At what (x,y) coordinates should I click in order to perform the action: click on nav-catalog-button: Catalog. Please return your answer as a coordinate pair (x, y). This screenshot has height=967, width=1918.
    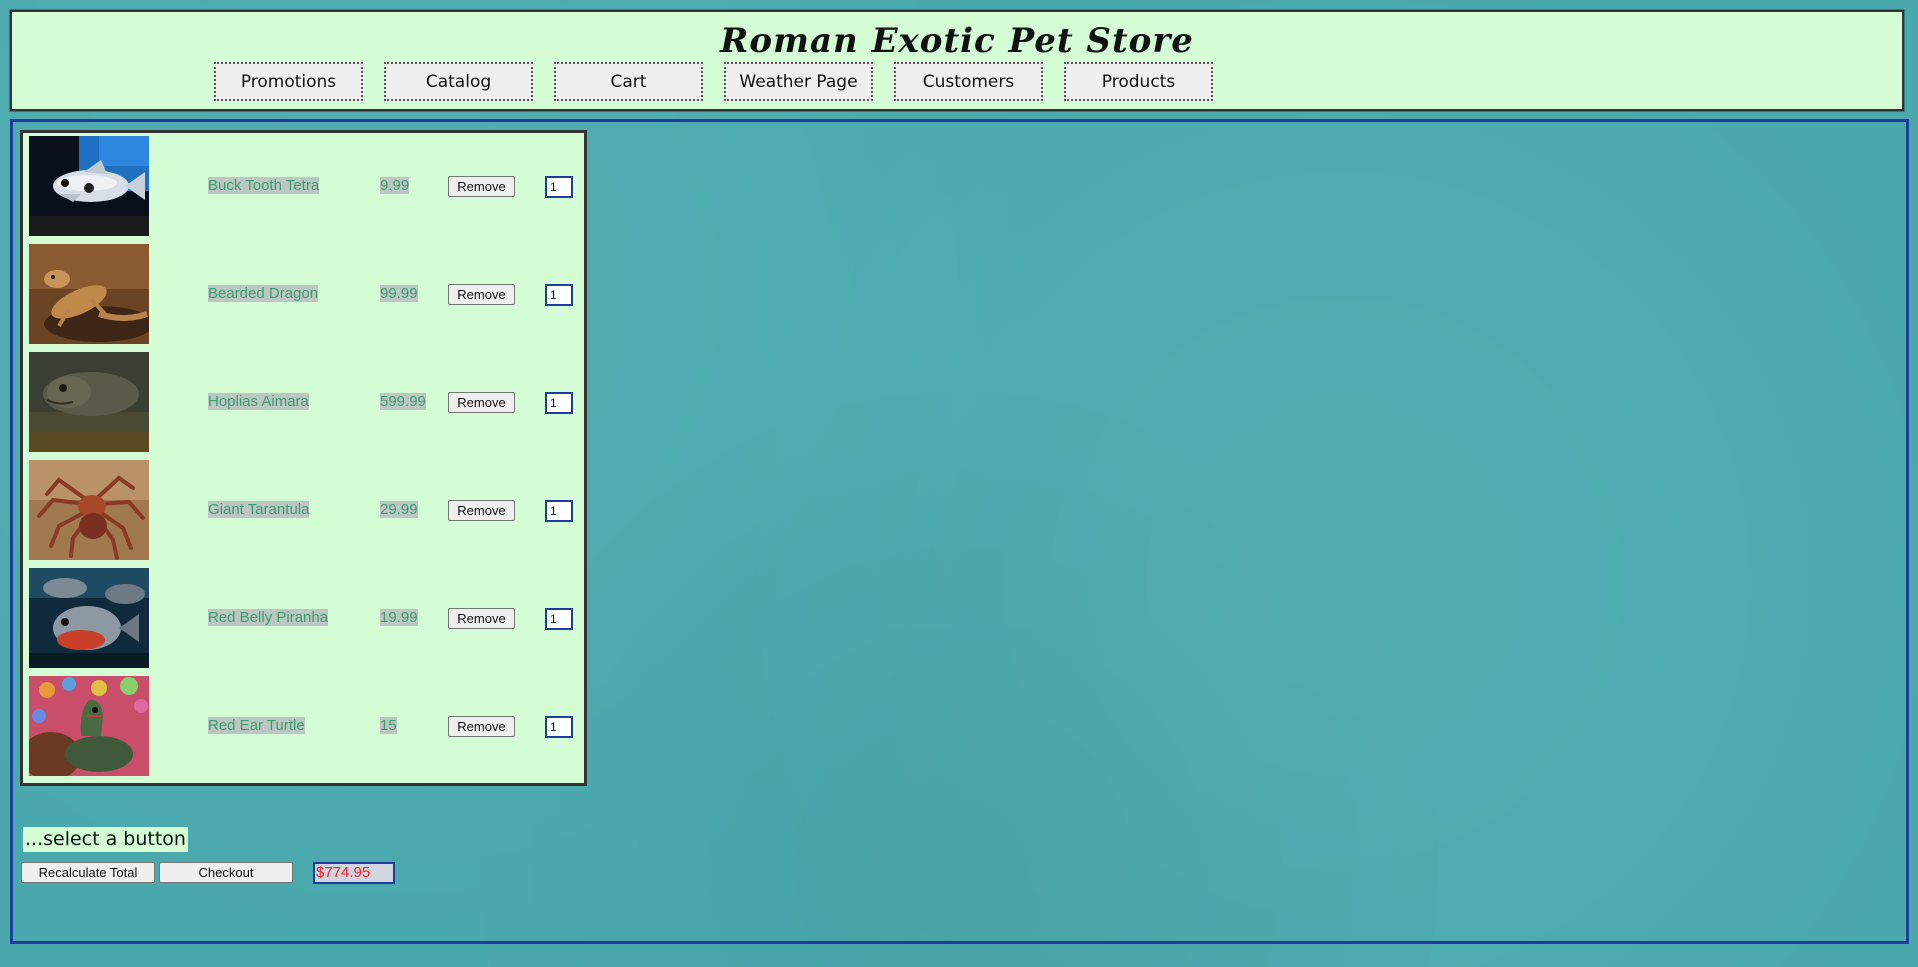
    Looking at the image, I should click on (458, 81).